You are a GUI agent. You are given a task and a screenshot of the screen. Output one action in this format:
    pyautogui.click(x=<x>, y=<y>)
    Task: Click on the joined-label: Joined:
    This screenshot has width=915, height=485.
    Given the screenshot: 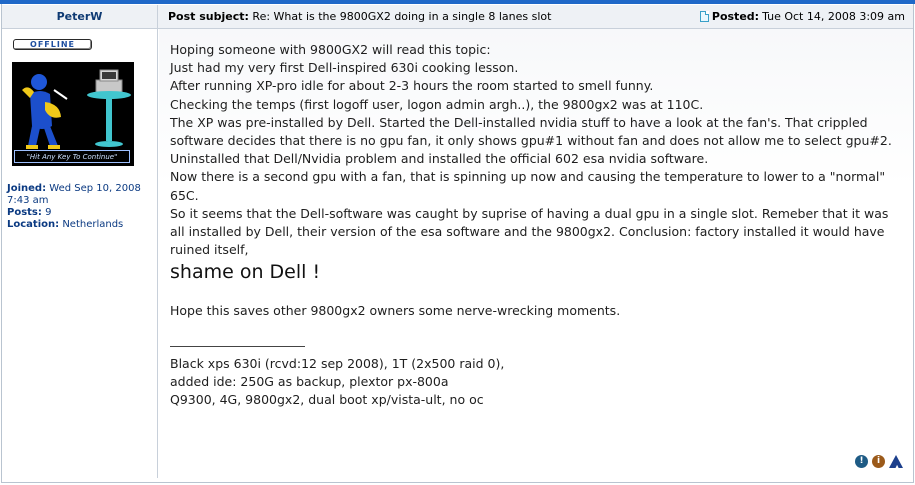 What is the action you would take?
    pyautogui.click(x=27, y=188)
    